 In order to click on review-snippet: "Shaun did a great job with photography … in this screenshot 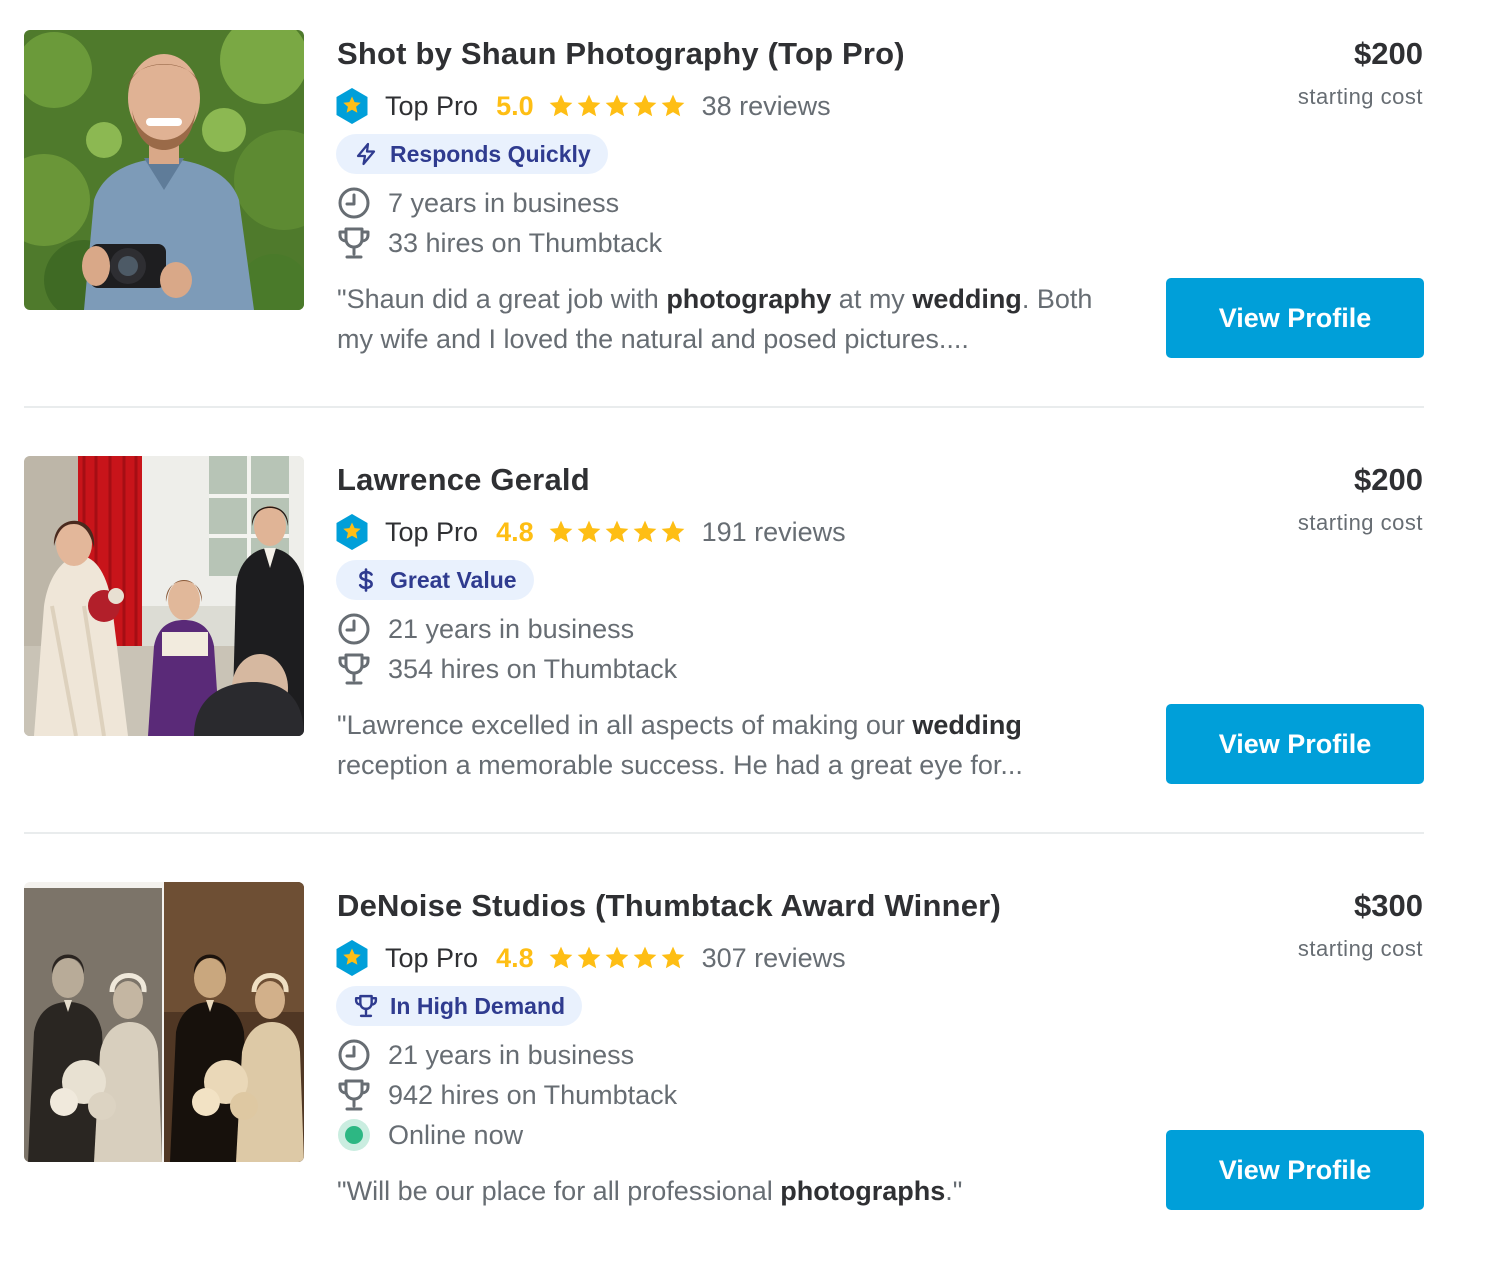, I will do `click(715, 319)`.